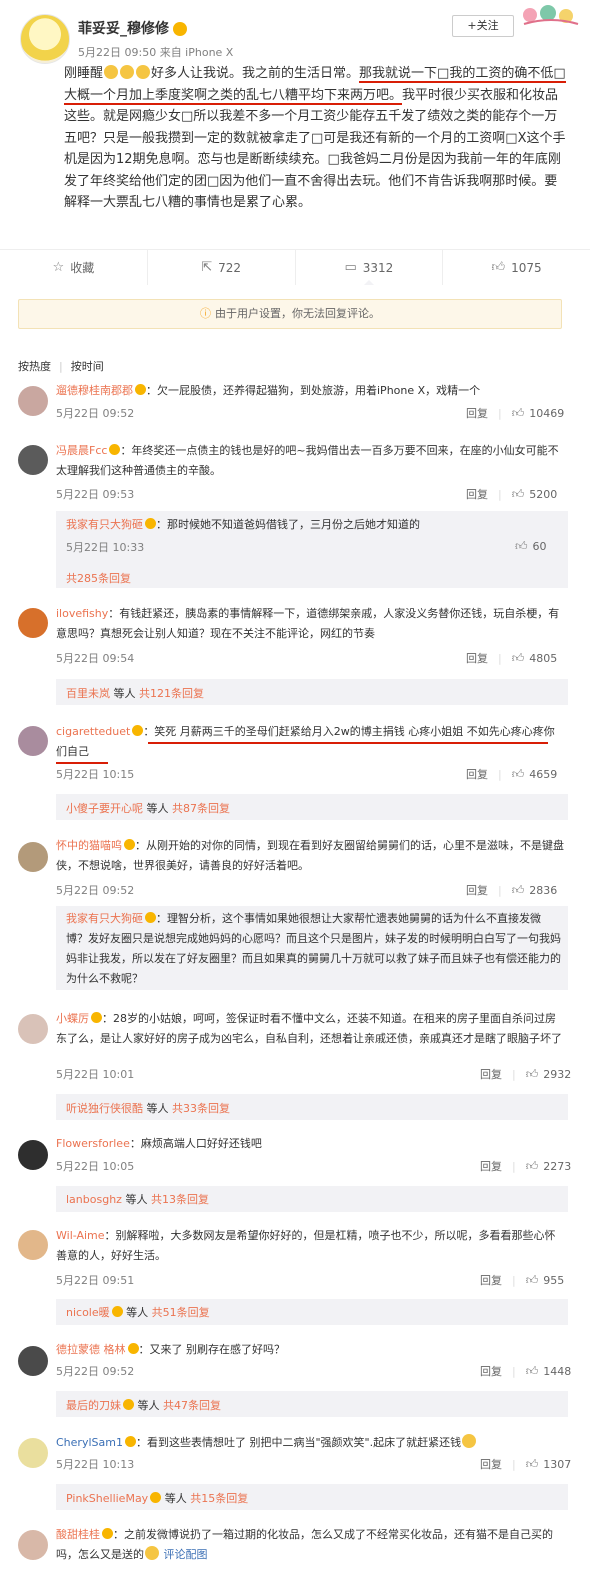 The image size is (590, 1588). Describe the element at coordinates (159, 1143) in the screenshot. I see `comment-text: Flowersforlee：麻烦高端人口好好还钱吧` at that location.